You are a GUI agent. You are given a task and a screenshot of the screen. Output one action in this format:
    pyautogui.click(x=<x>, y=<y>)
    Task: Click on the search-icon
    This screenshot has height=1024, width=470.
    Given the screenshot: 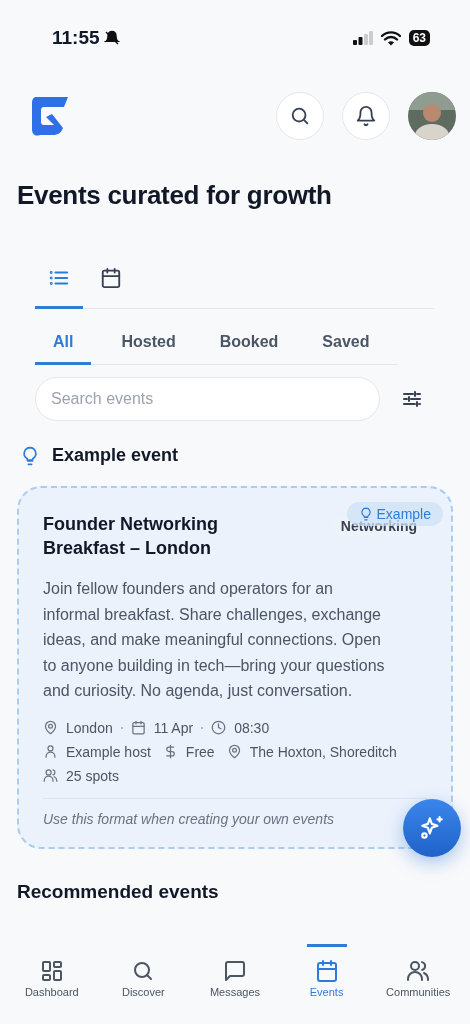 What is the action you would take?
    pyautogui.click(x=300, y=116)
    